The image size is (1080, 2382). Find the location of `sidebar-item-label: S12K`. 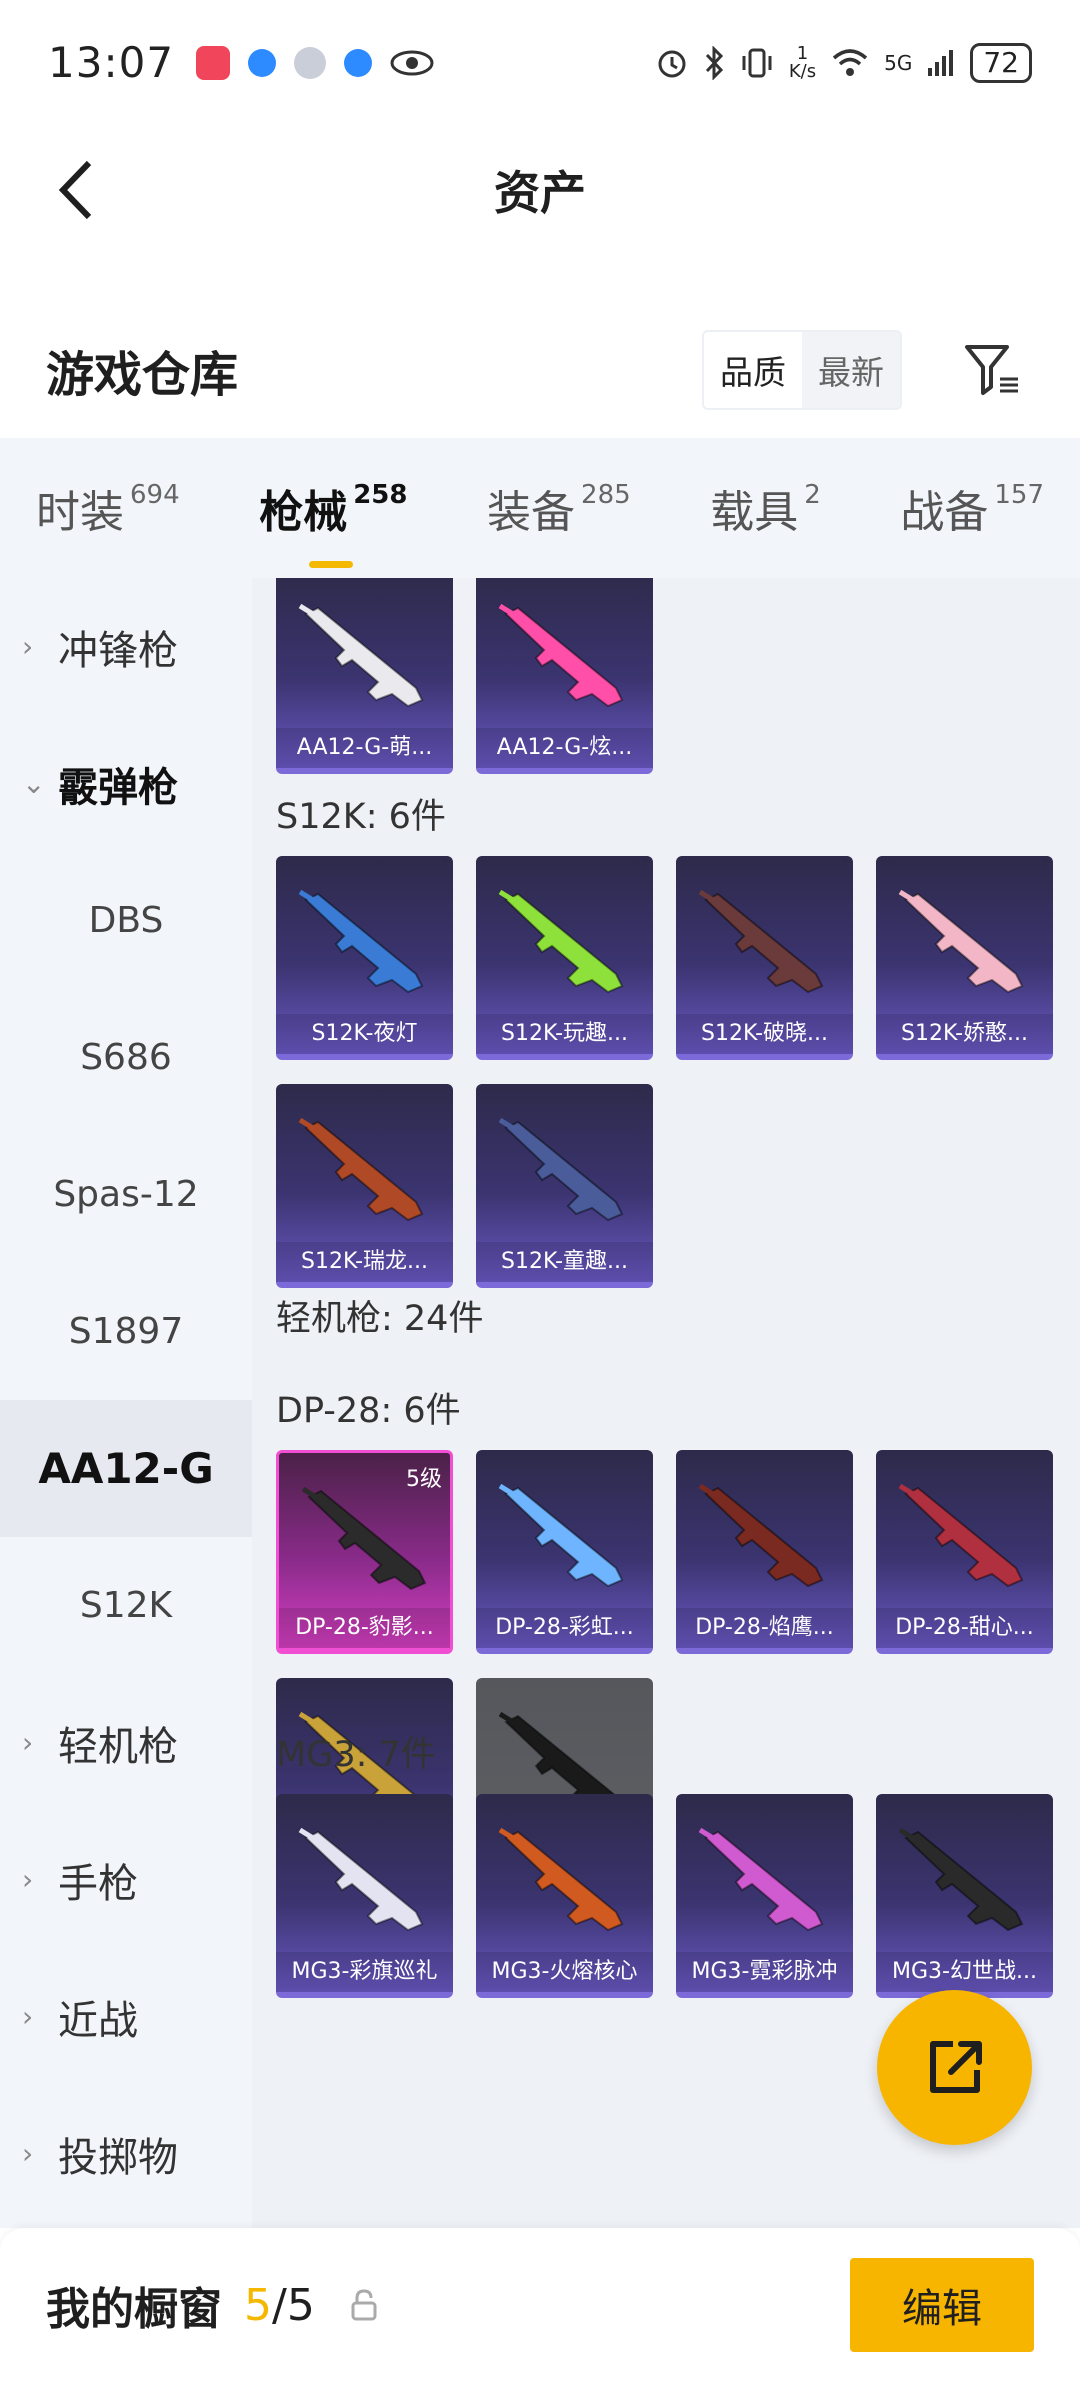

sidebar-item-label: S12K is located at coordinates (126, 1605).